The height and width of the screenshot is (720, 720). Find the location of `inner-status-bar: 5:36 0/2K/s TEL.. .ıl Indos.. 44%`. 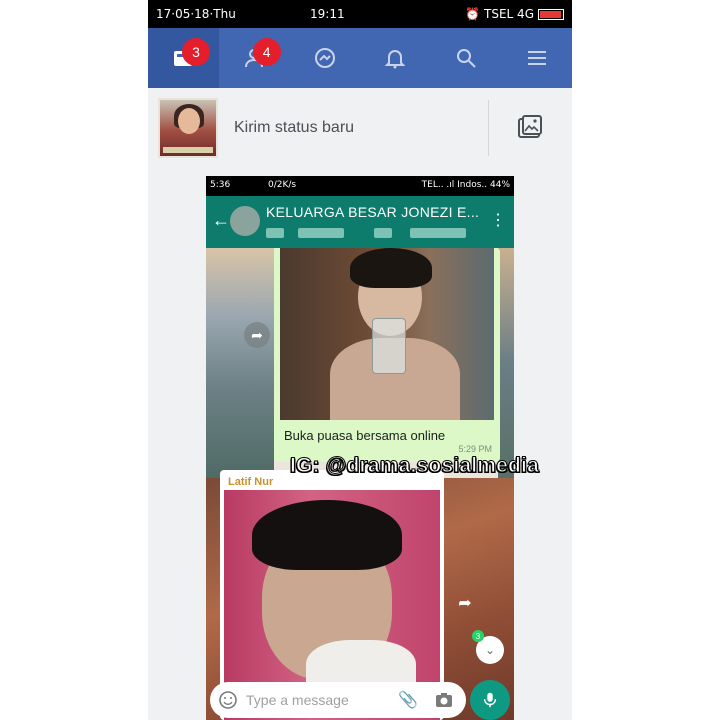

inner-status-bar: 5:36 0/2K/s TEL.. .ıl Indos.. 44% is located at coordinates (360, 186).